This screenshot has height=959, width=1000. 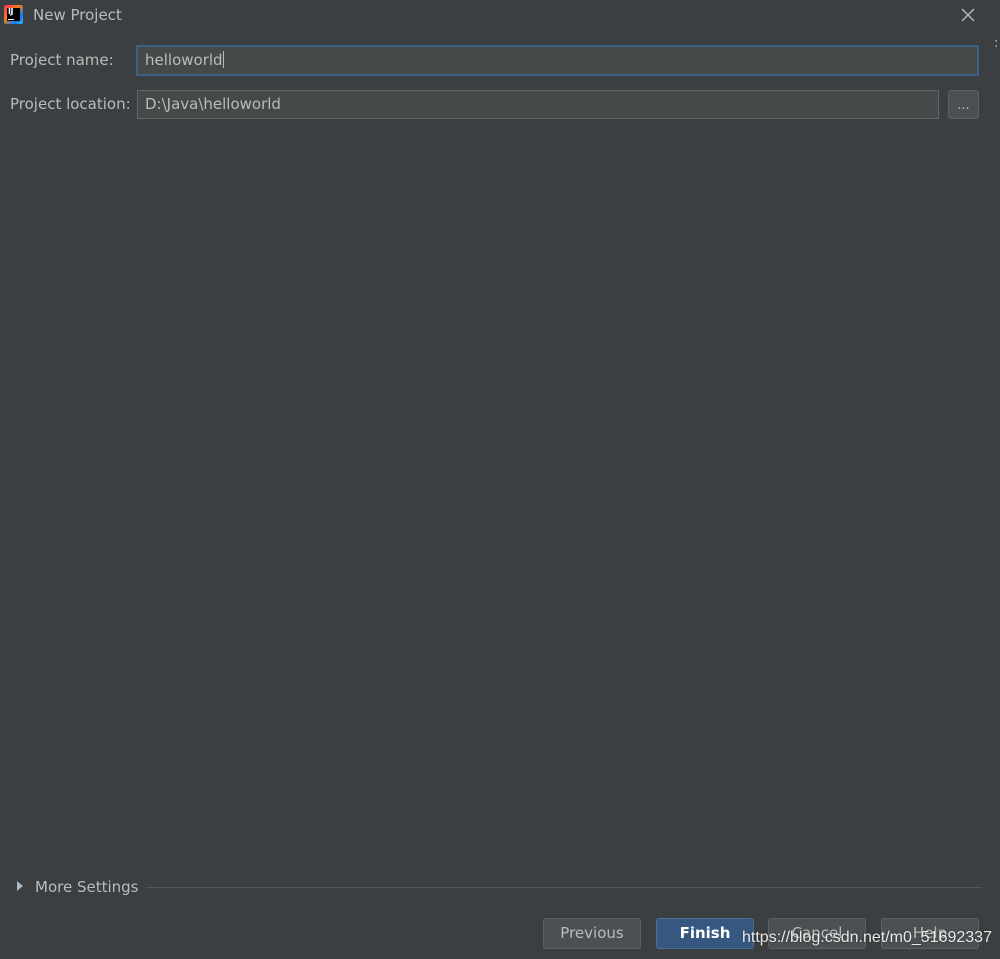 What do you see at coordinates (70, 104) in the screenshot?
I see `project-location-label: Project location:` at bounding box center [70, 104].